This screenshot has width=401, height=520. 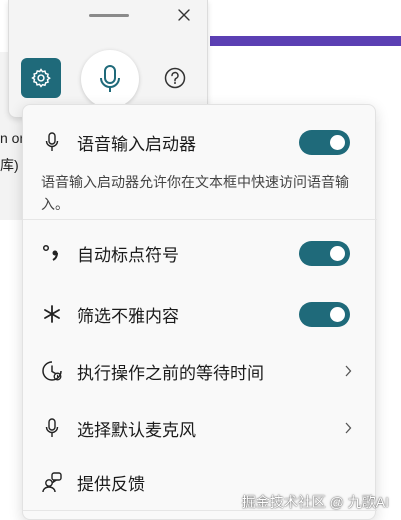 What do you see at coordinates (136, 144) in the screenshot?
I see `launcher-label: 语音输入启动器` at bounding box center [136, 144].